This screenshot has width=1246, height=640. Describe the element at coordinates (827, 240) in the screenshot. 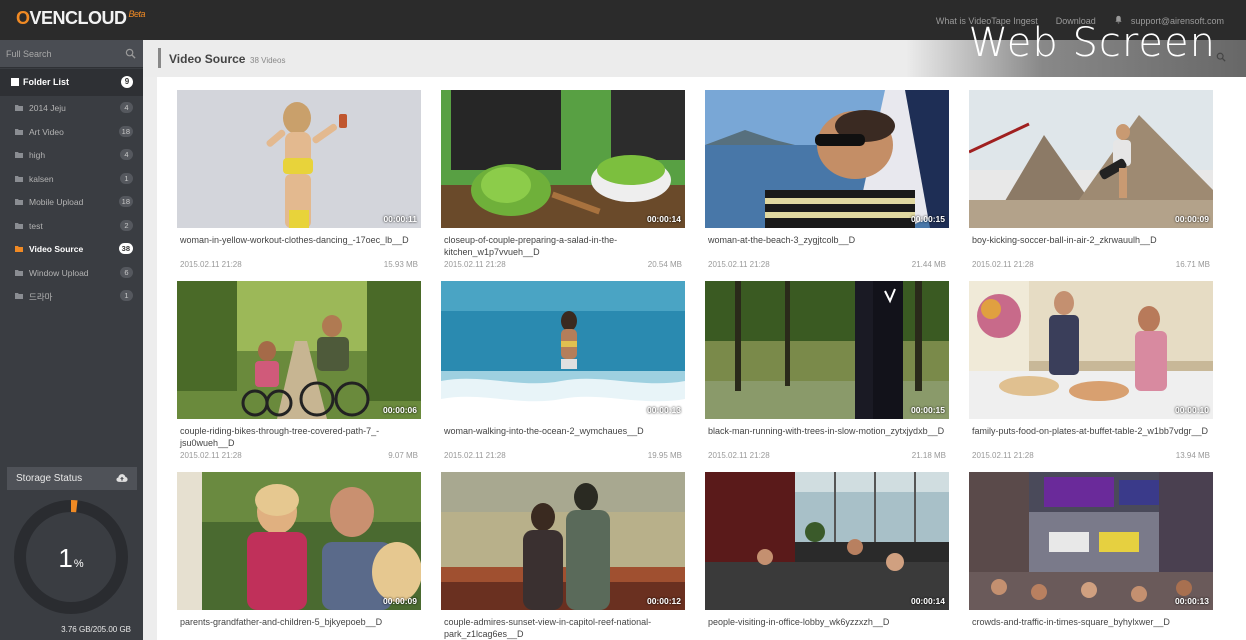

I see `video-name: woman-at-the-beach-3_zygjtcolb__D` at that location.